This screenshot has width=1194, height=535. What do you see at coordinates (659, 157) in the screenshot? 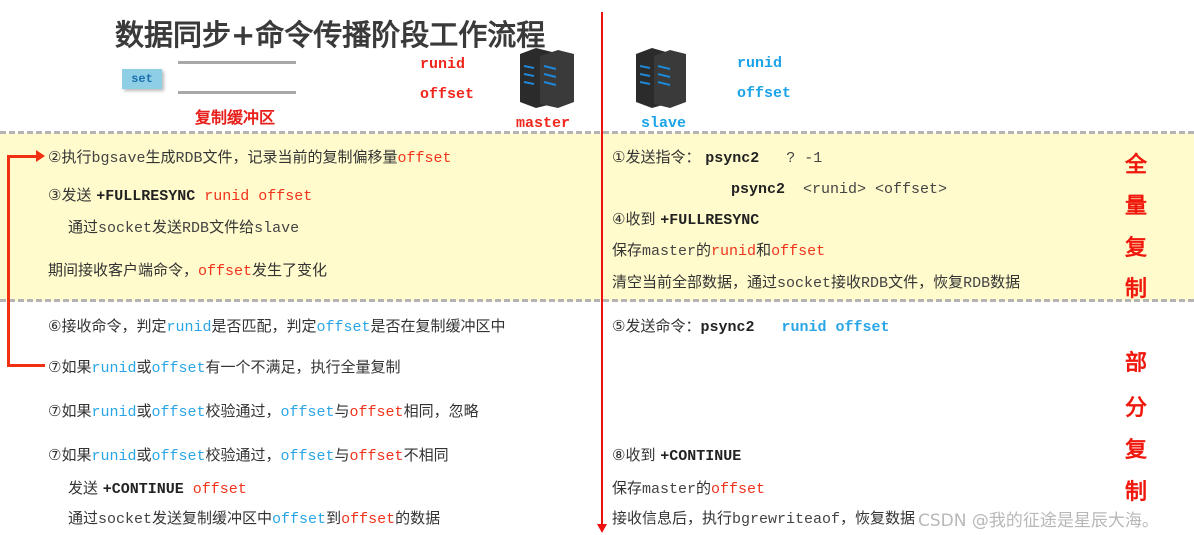
I see `step-text: ①发送指令：` at bounding box center [659, 157].